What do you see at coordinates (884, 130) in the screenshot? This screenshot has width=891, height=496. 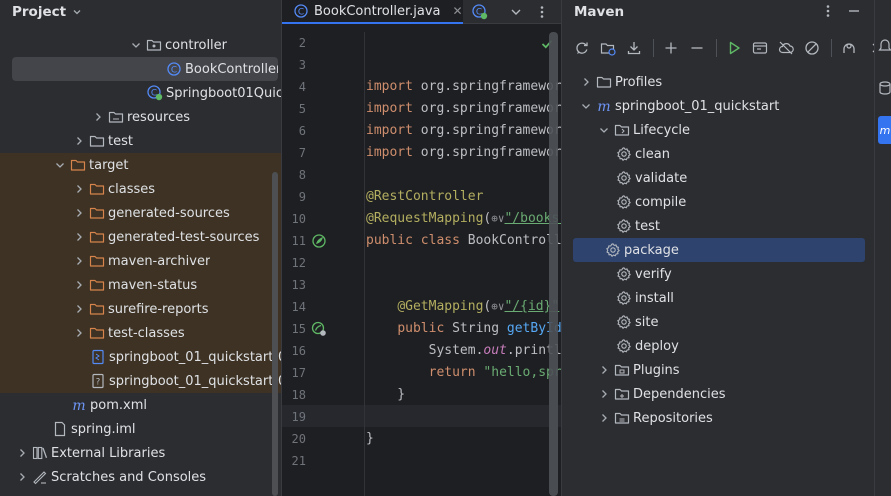 I see `maven-tool-window-icon: m` at bounding box center [884, 130].